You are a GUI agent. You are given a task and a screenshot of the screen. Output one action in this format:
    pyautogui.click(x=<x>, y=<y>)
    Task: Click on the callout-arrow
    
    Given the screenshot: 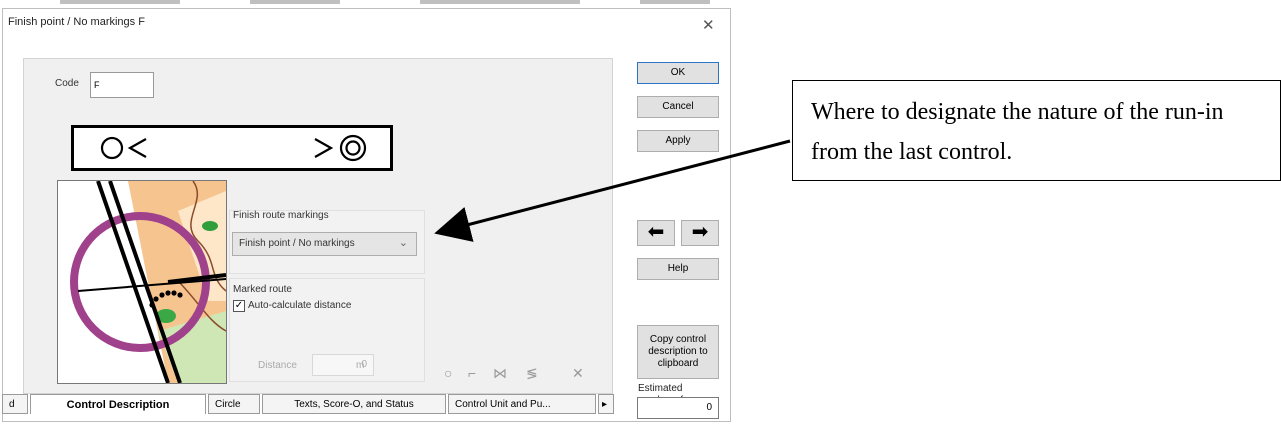 What is the action you would take?
    pyautogui.click(x=612, y=190)
    